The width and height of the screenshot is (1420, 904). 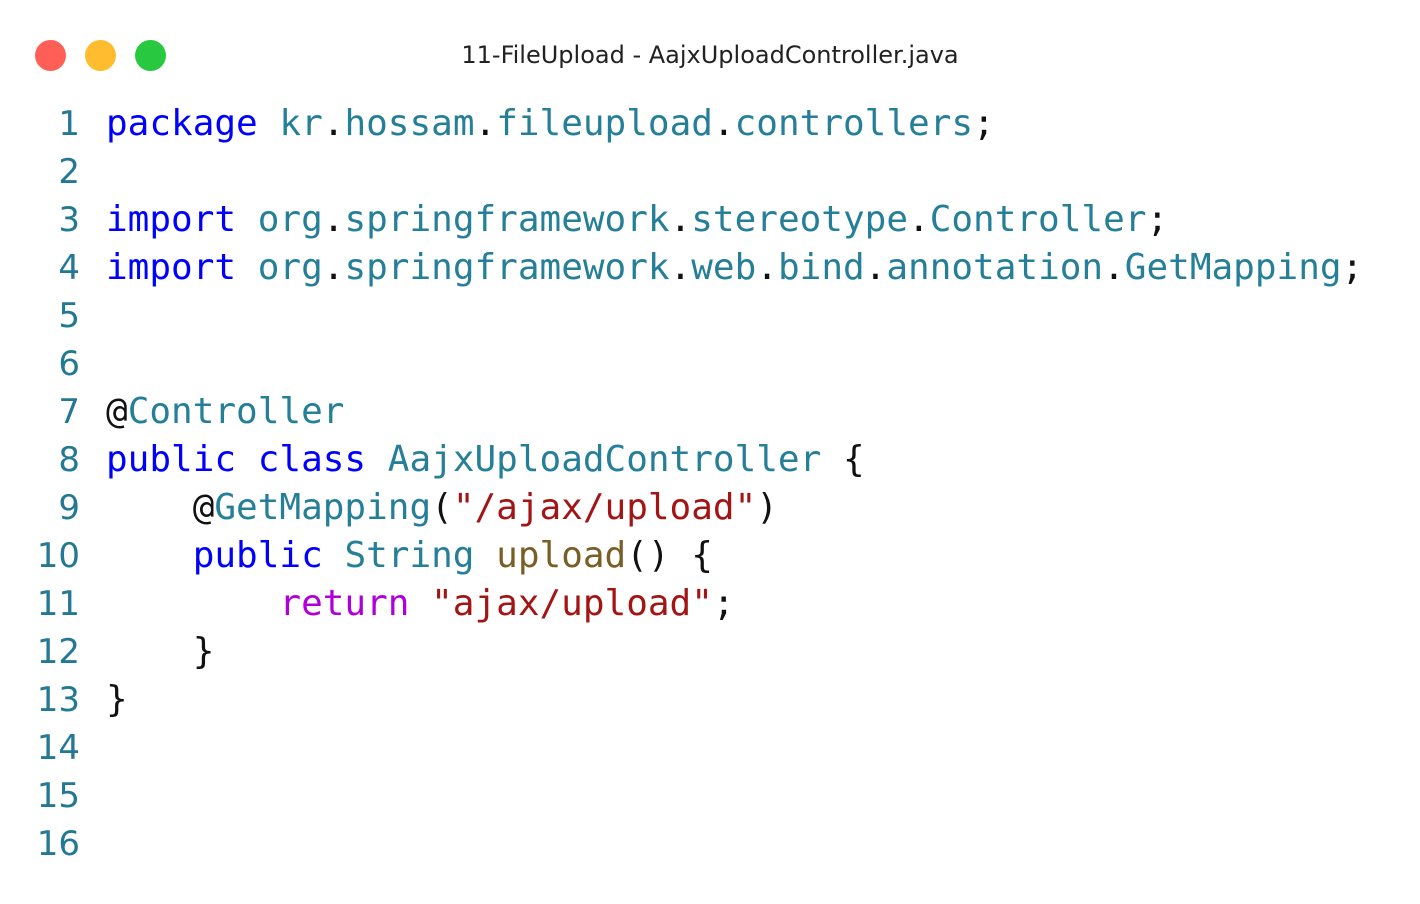 What do you see at coordinates (69, 124) in the screenshot?
I see `line-number: 1` at bounding box center [69, 124].